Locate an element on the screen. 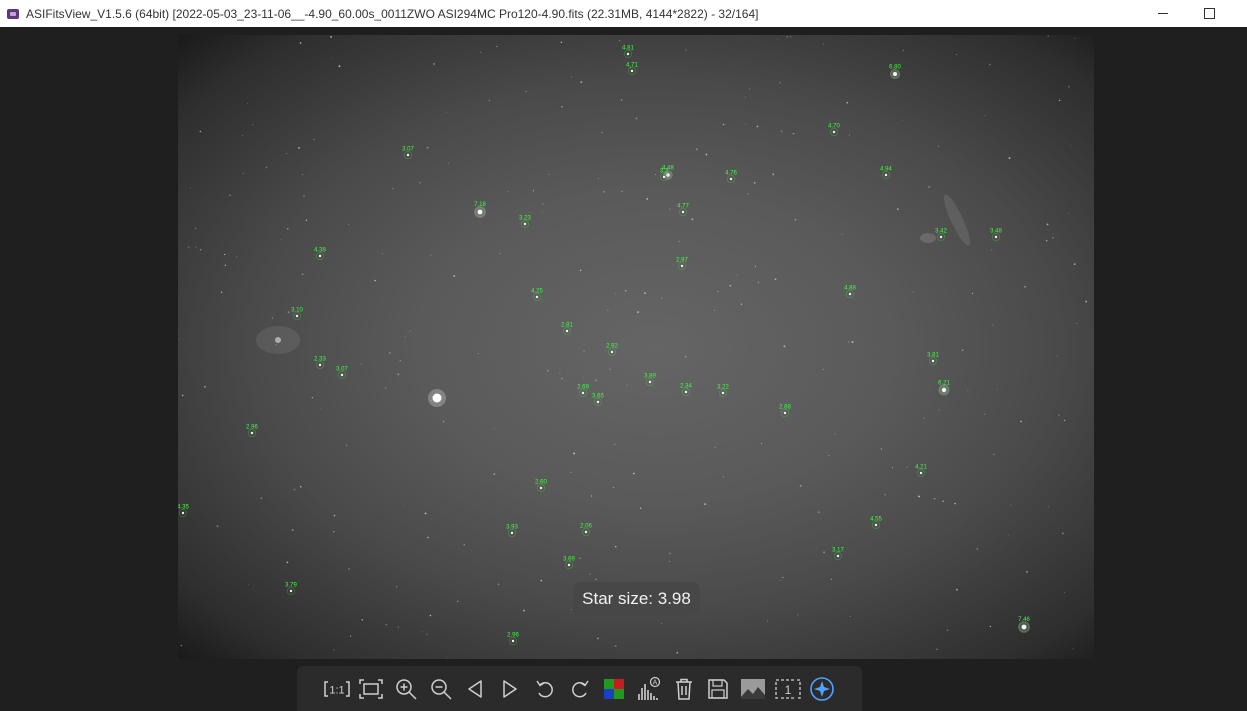  minimize-button is located at coordinates (1163, 13).